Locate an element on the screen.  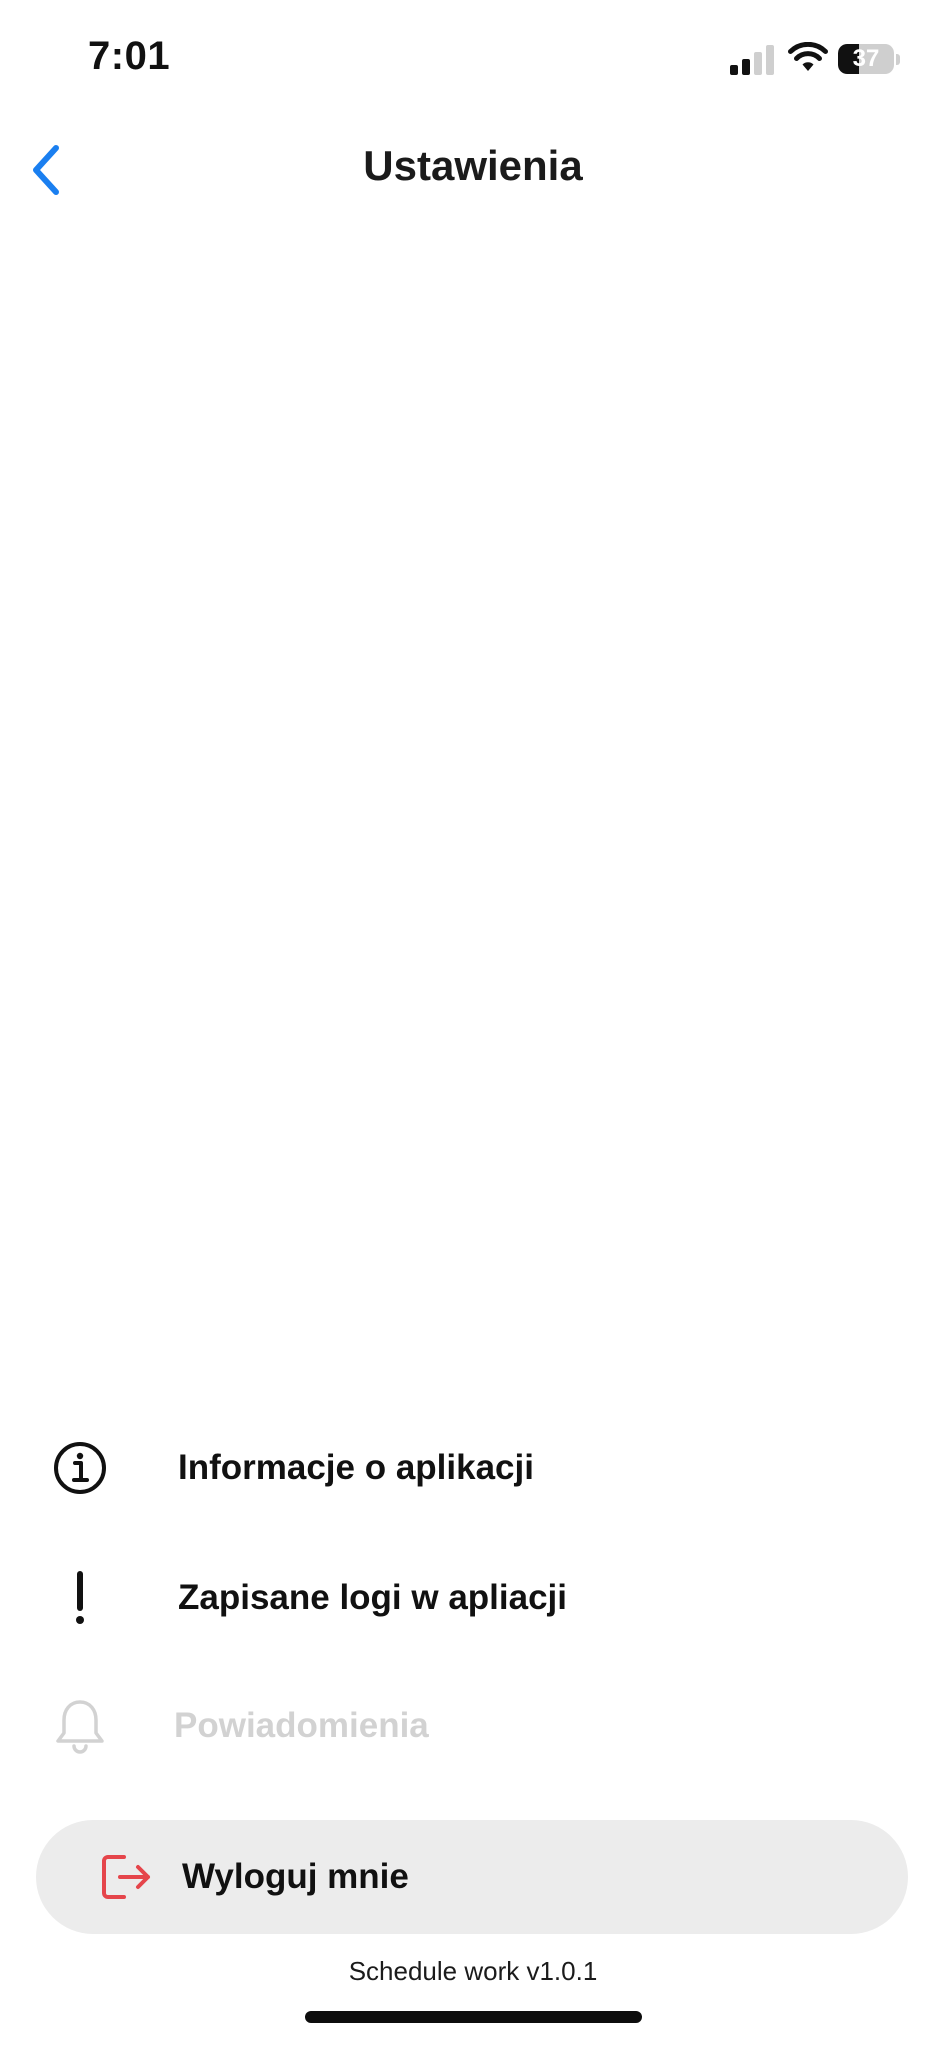
bell-icon is located at coordinates (80, 1726).